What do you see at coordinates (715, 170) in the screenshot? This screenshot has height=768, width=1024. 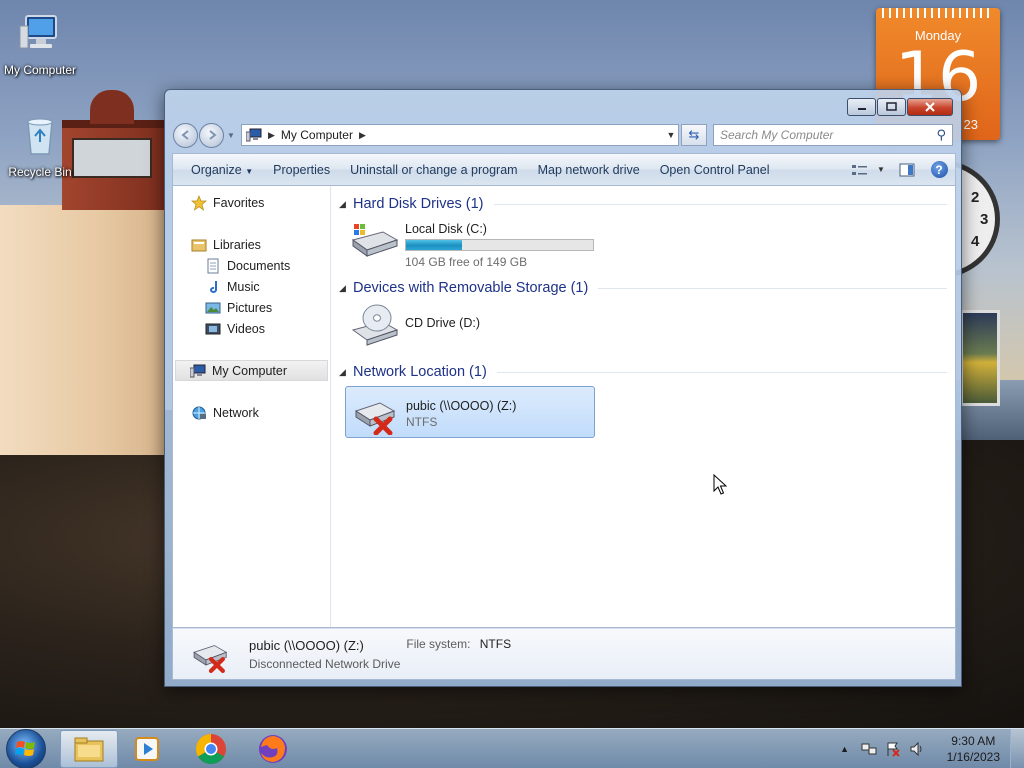 I see `open-control-panel-button: Open Control Panel` at bounding box center [715, 170].